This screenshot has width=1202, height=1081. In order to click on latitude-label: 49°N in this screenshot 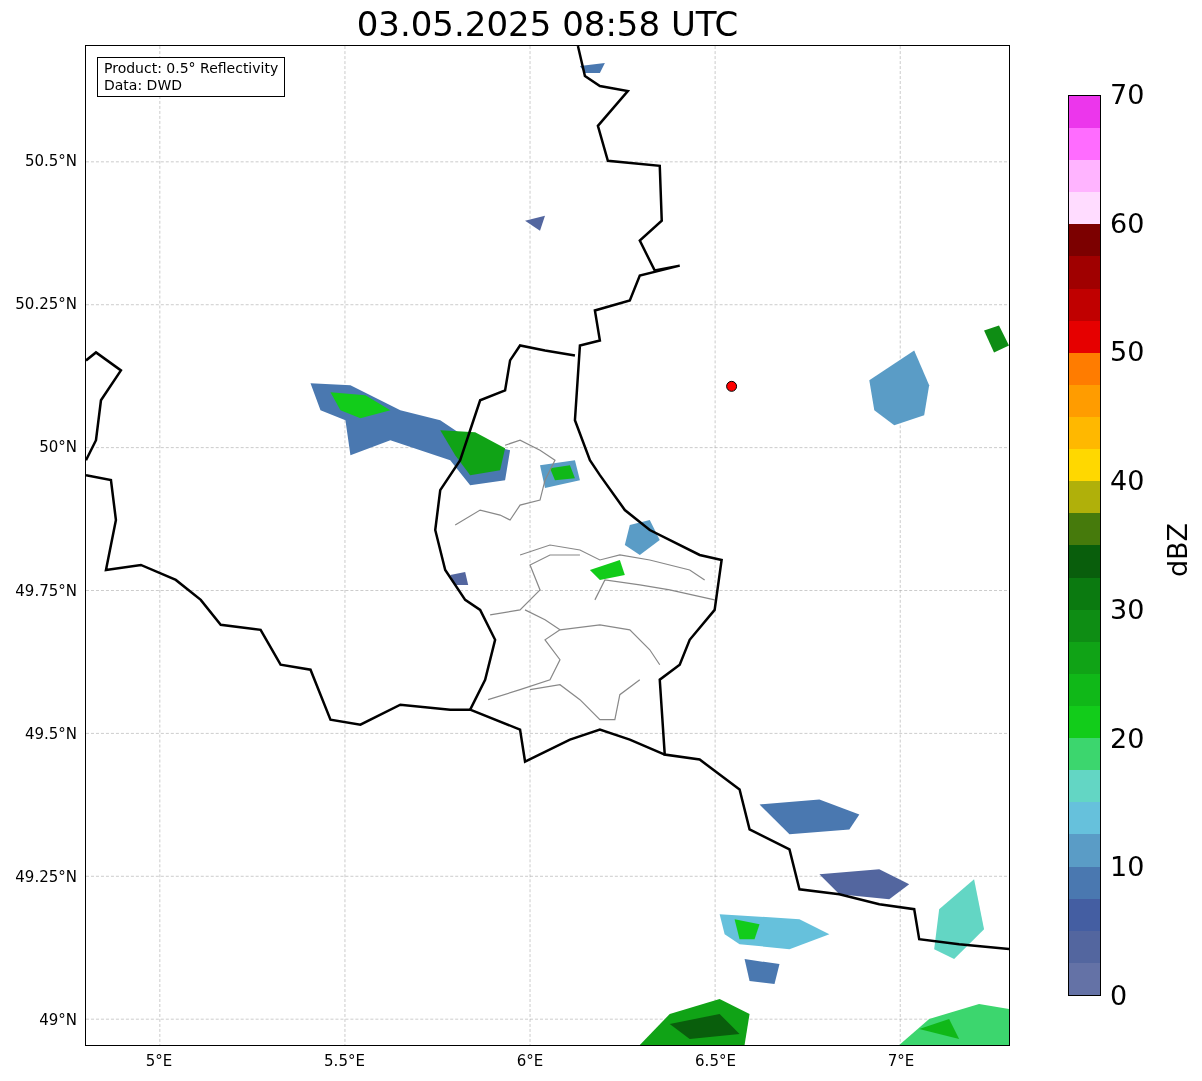, I will do `click(58, 1020)`.